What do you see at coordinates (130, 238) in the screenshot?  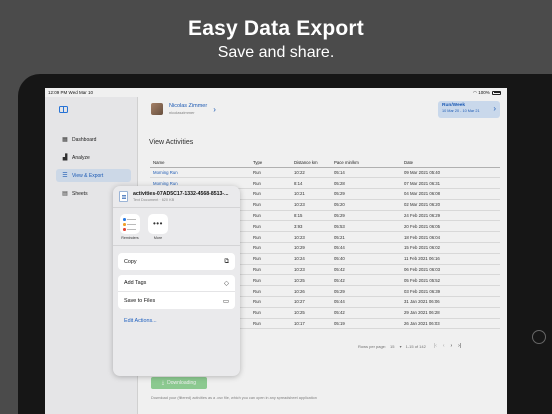 I see `share-app-label: Reminders` at bounding box center [130, 238].